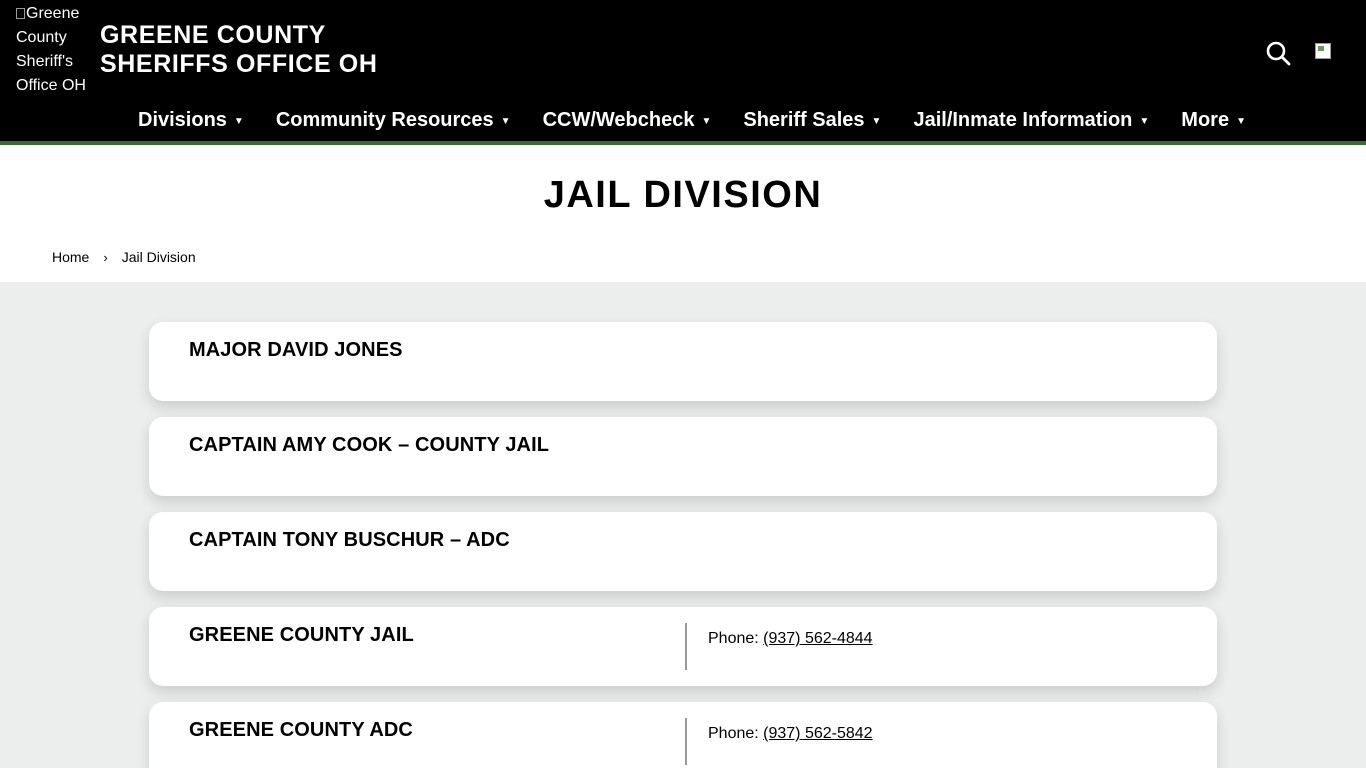 The width and height of the screenshot is (1366, 768). I want to click on nav-item-community-resources: Community Resources ▼, so click(393, 120).